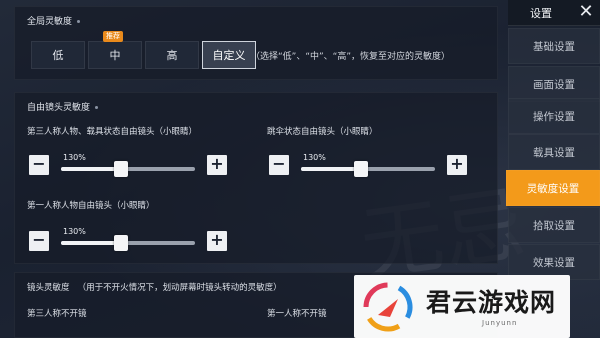  What do you see at coordinates (322, 132) in the screenshot?
I see `slider-parachute-label: 跳伞状态自由镜头（小眼睛）` at bounding box center [322, 132].